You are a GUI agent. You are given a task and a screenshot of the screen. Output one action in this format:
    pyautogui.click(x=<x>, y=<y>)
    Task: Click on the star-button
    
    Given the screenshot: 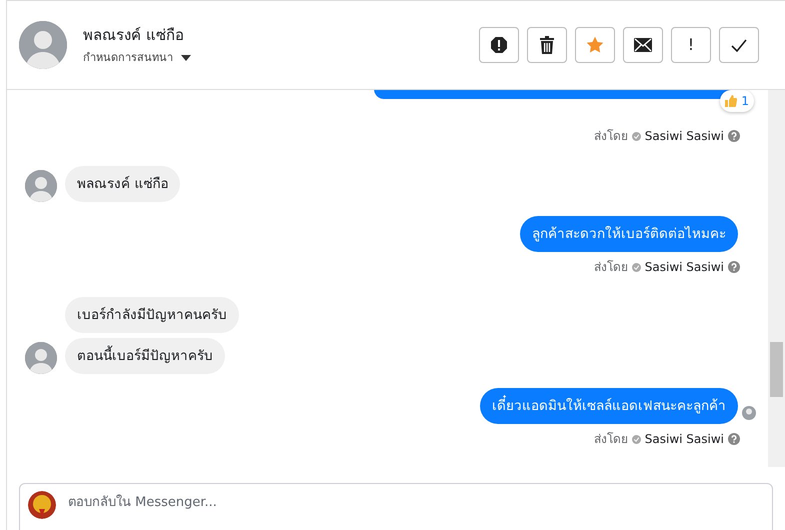 What is the action you would take?
    pyautogui.click(x=595, y=45)
    